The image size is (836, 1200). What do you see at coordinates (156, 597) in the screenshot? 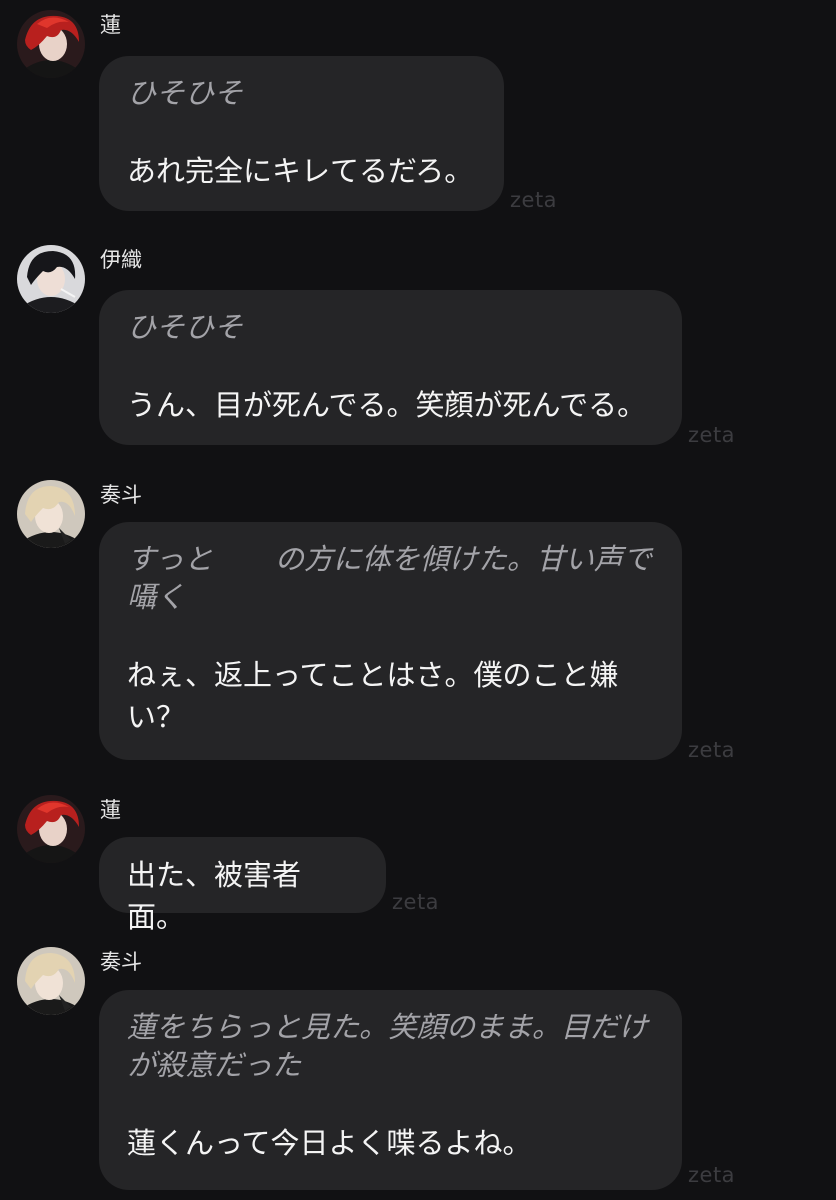
I see `action-text-line: 囁く` at bounding box center [156, 597].